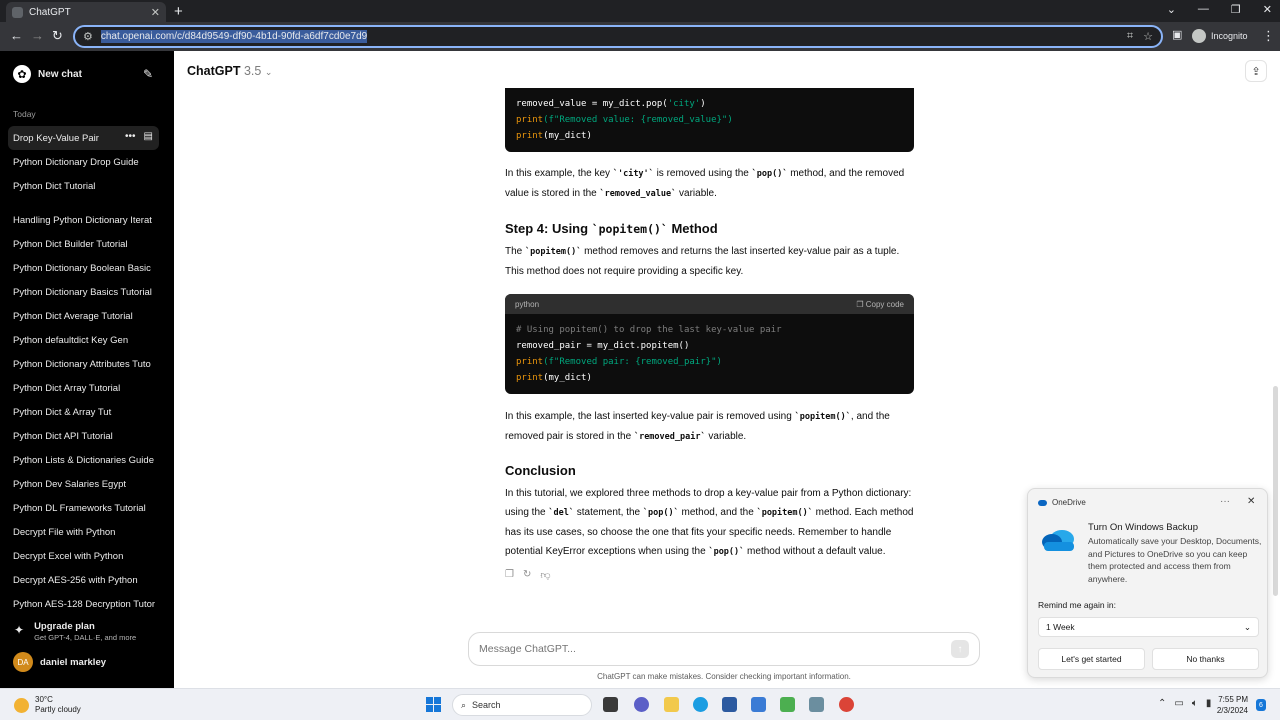 The height and width of the screenshot is (720, 1280). I want to click on history-item: Python AES-128 Decryption Tutor, so click(83, 604).